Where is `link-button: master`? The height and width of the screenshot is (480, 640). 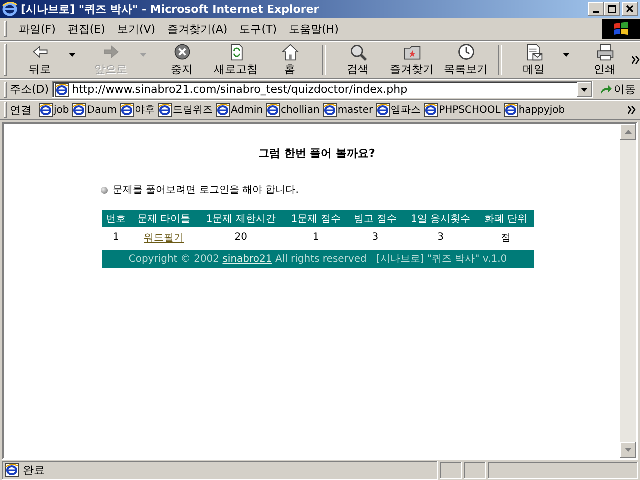
link-button: master is located at coordinates (348, 110).